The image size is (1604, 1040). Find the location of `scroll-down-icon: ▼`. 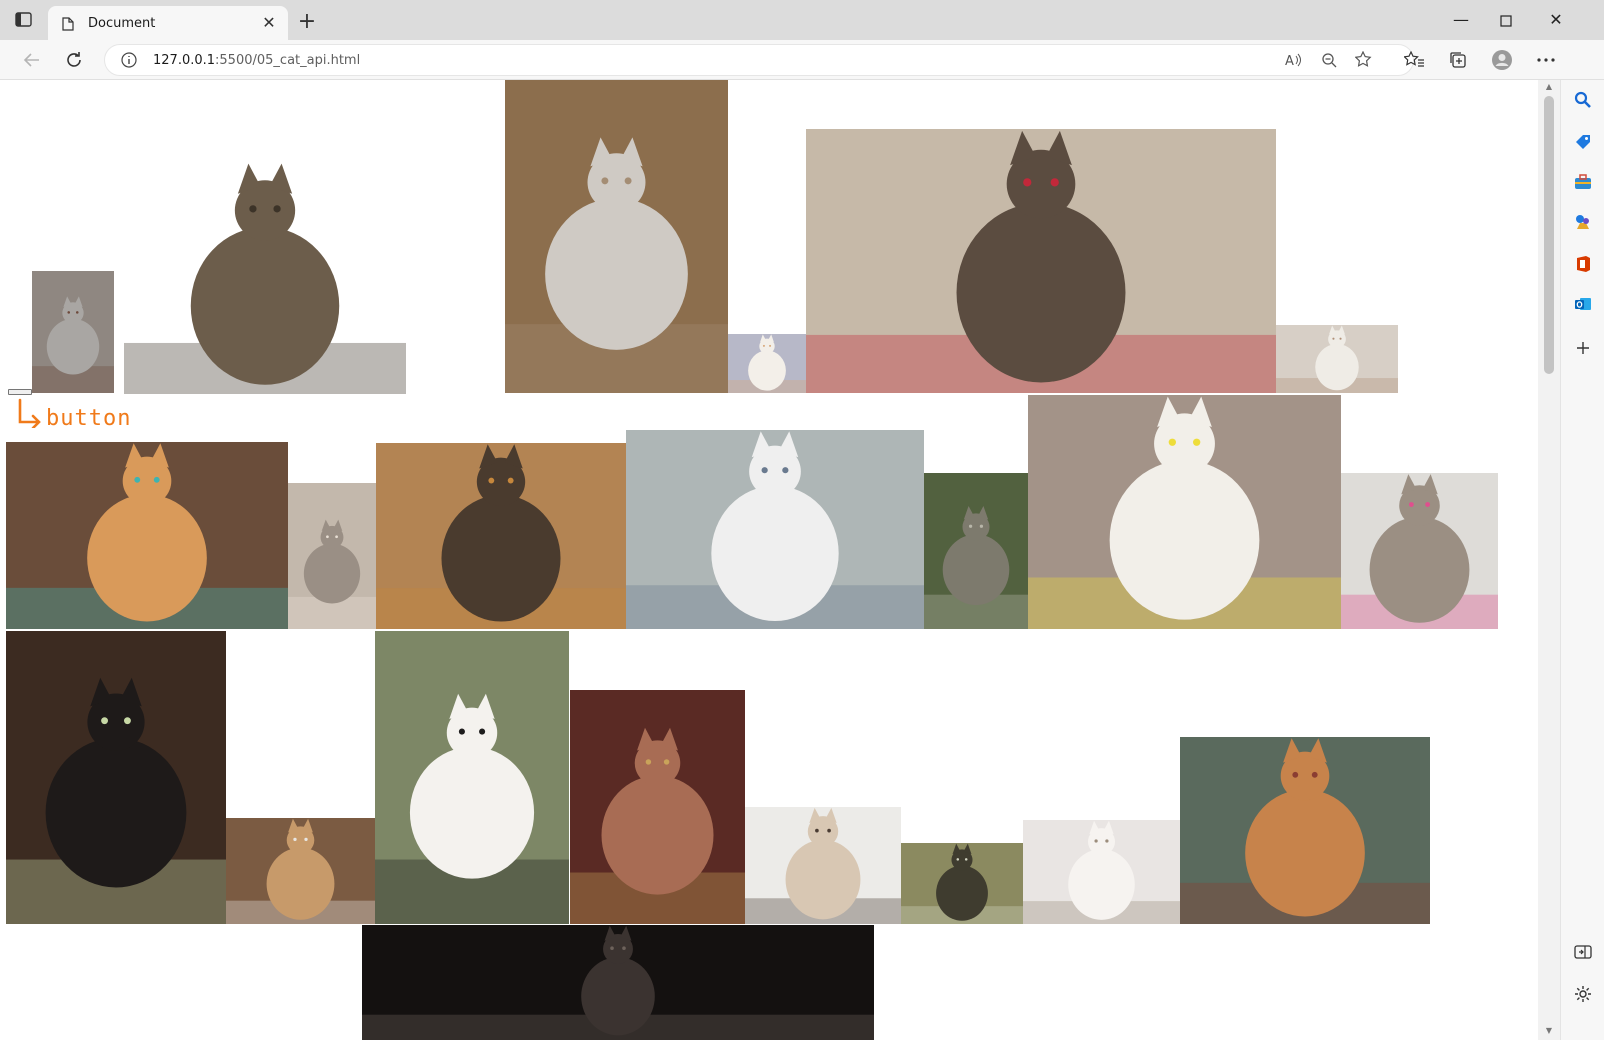

scroll-down-icon: ▼ is located at coordinates (1549, 1031).